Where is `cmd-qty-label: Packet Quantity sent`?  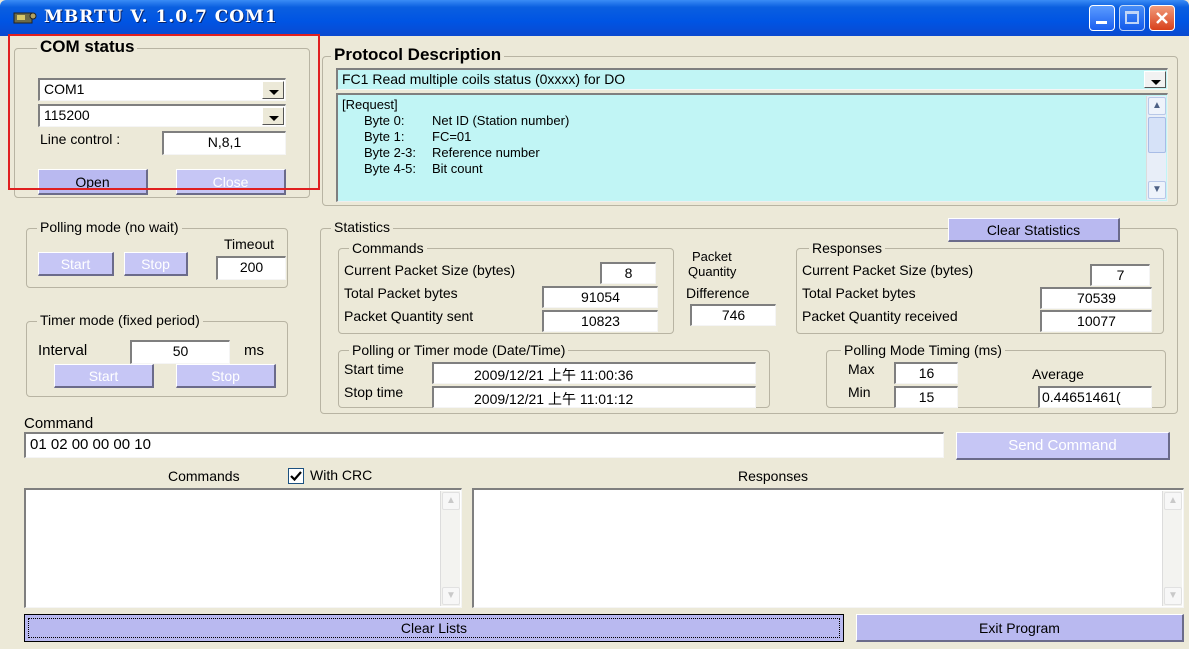 cmd-qty-label: Packet Quantity sent is located at coordinates (409, 316).